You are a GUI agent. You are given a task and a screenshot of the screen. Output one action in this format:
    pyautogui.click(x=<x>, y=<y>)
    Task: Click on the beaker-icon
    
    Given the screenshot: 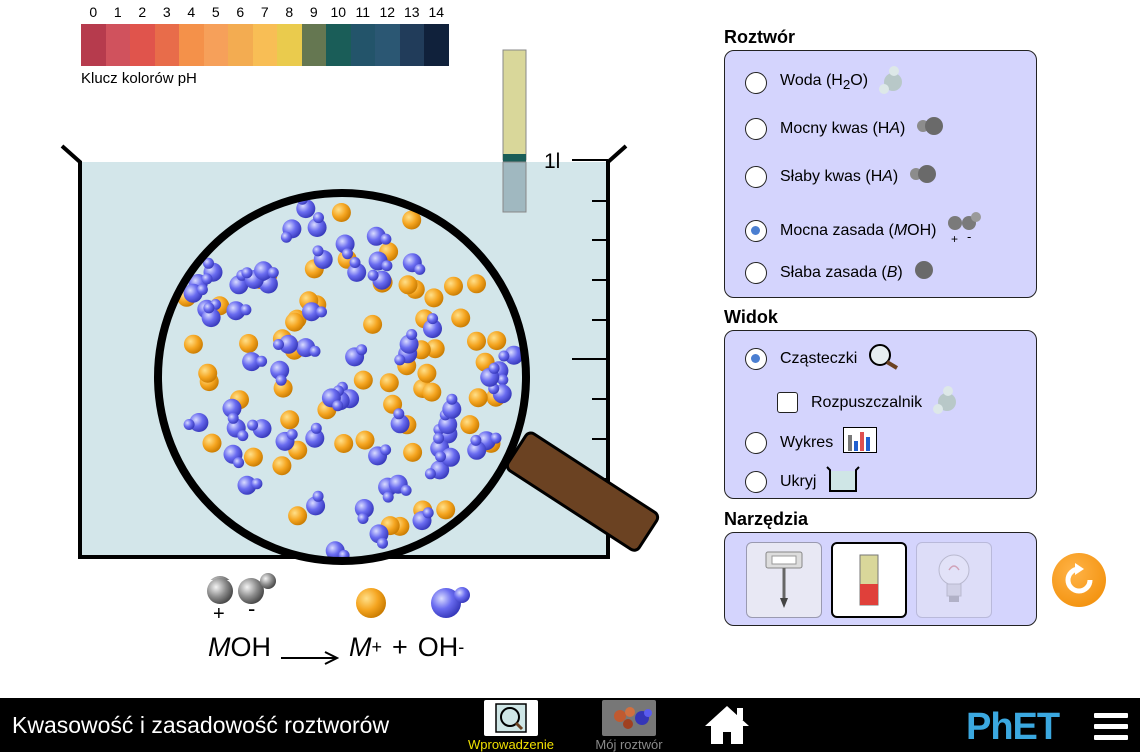 What is the action you would take?
    pyautogui.click(x=843, y=481)
    